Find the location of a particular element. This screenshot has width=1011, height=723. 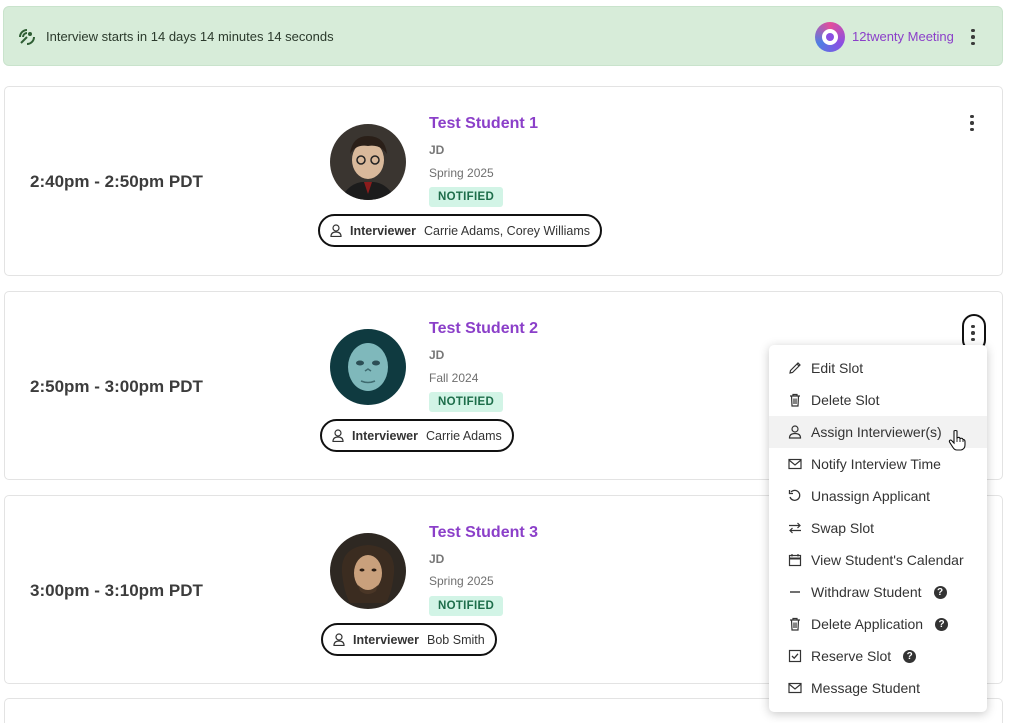

interviewer-names: Carrie Adams, Corey Williams is located at coordinates (507, 230).